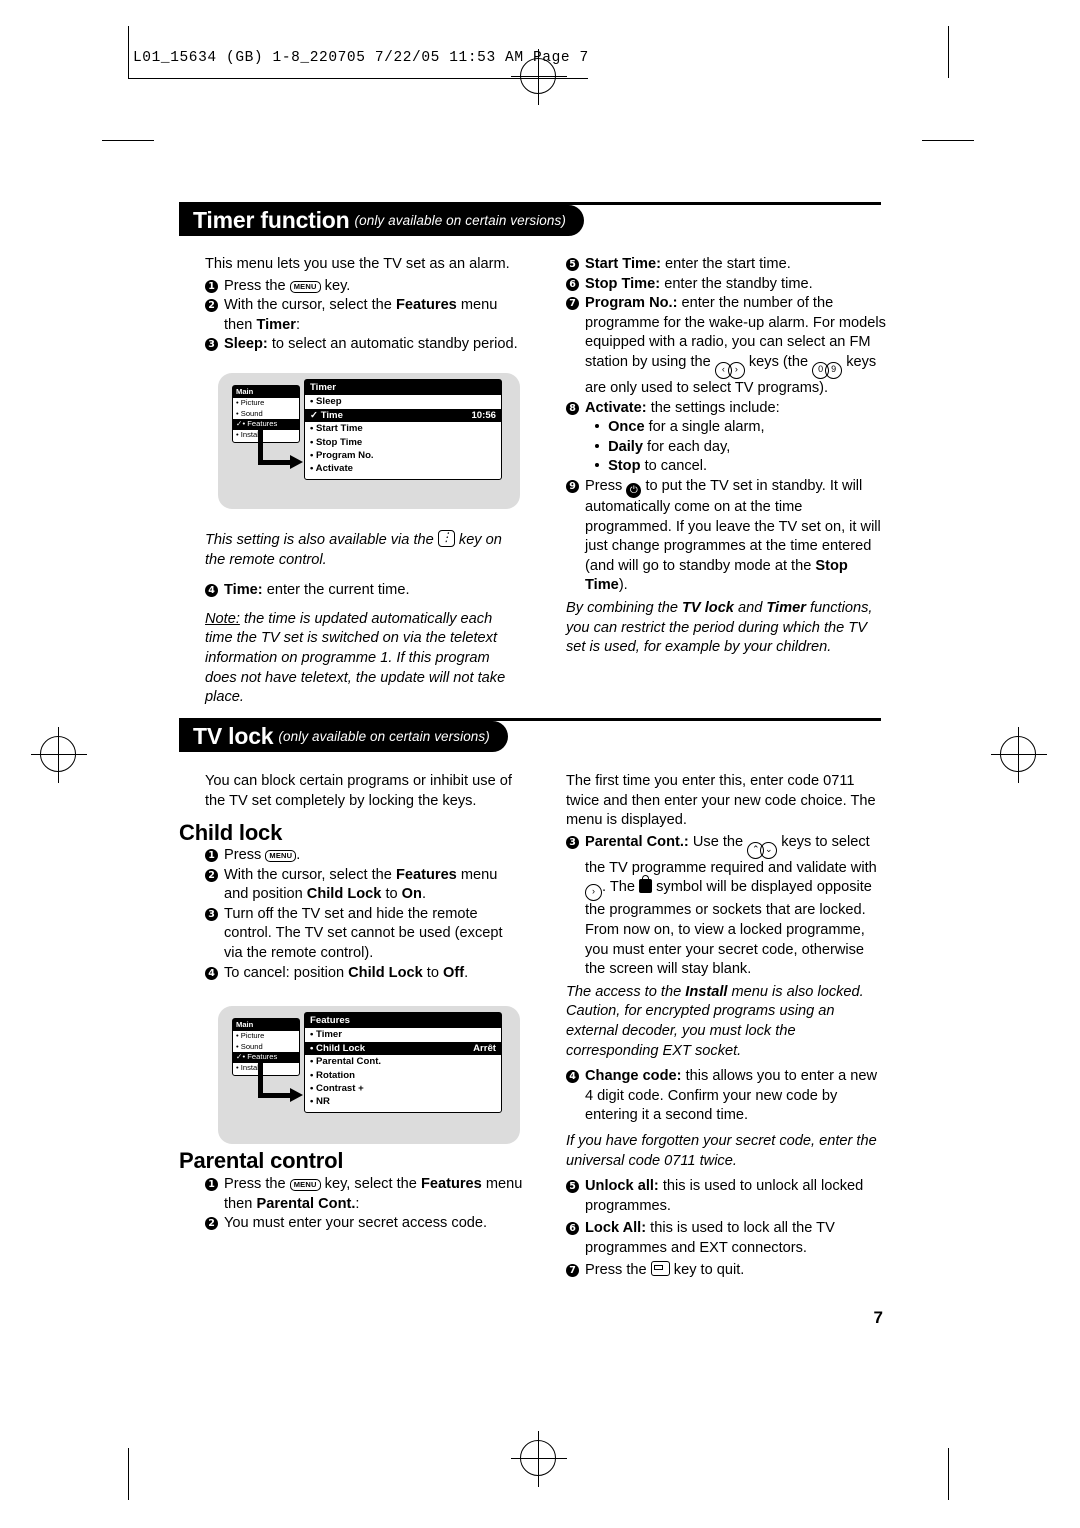 Image resolution: width=1080 pixels, height=1528 pixels. Describe the element at coordinates (466, 972) in the screenshot. I see `step-text-e: .` at that location.